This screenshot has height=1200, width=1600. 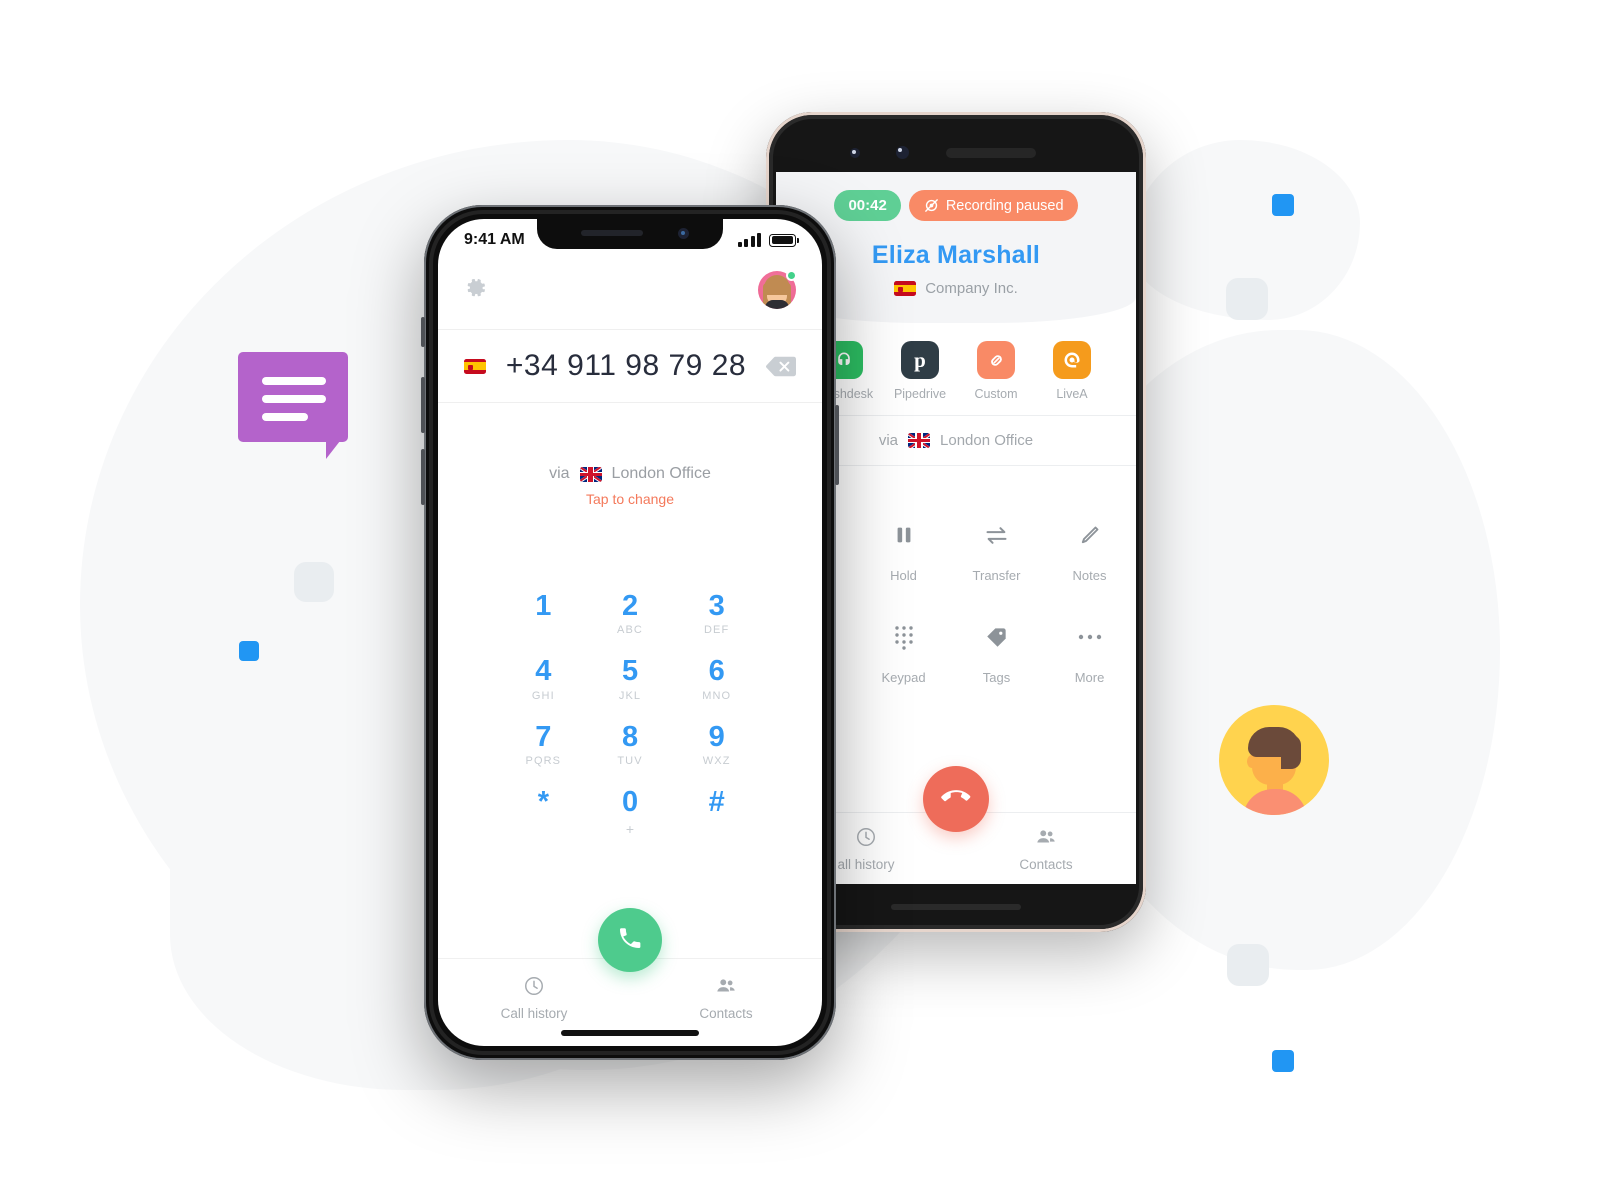 What do you see at coordinates (293, 405) in the screenshot?
I see `chat-bubble-icon` at bounding box center [293, 405].